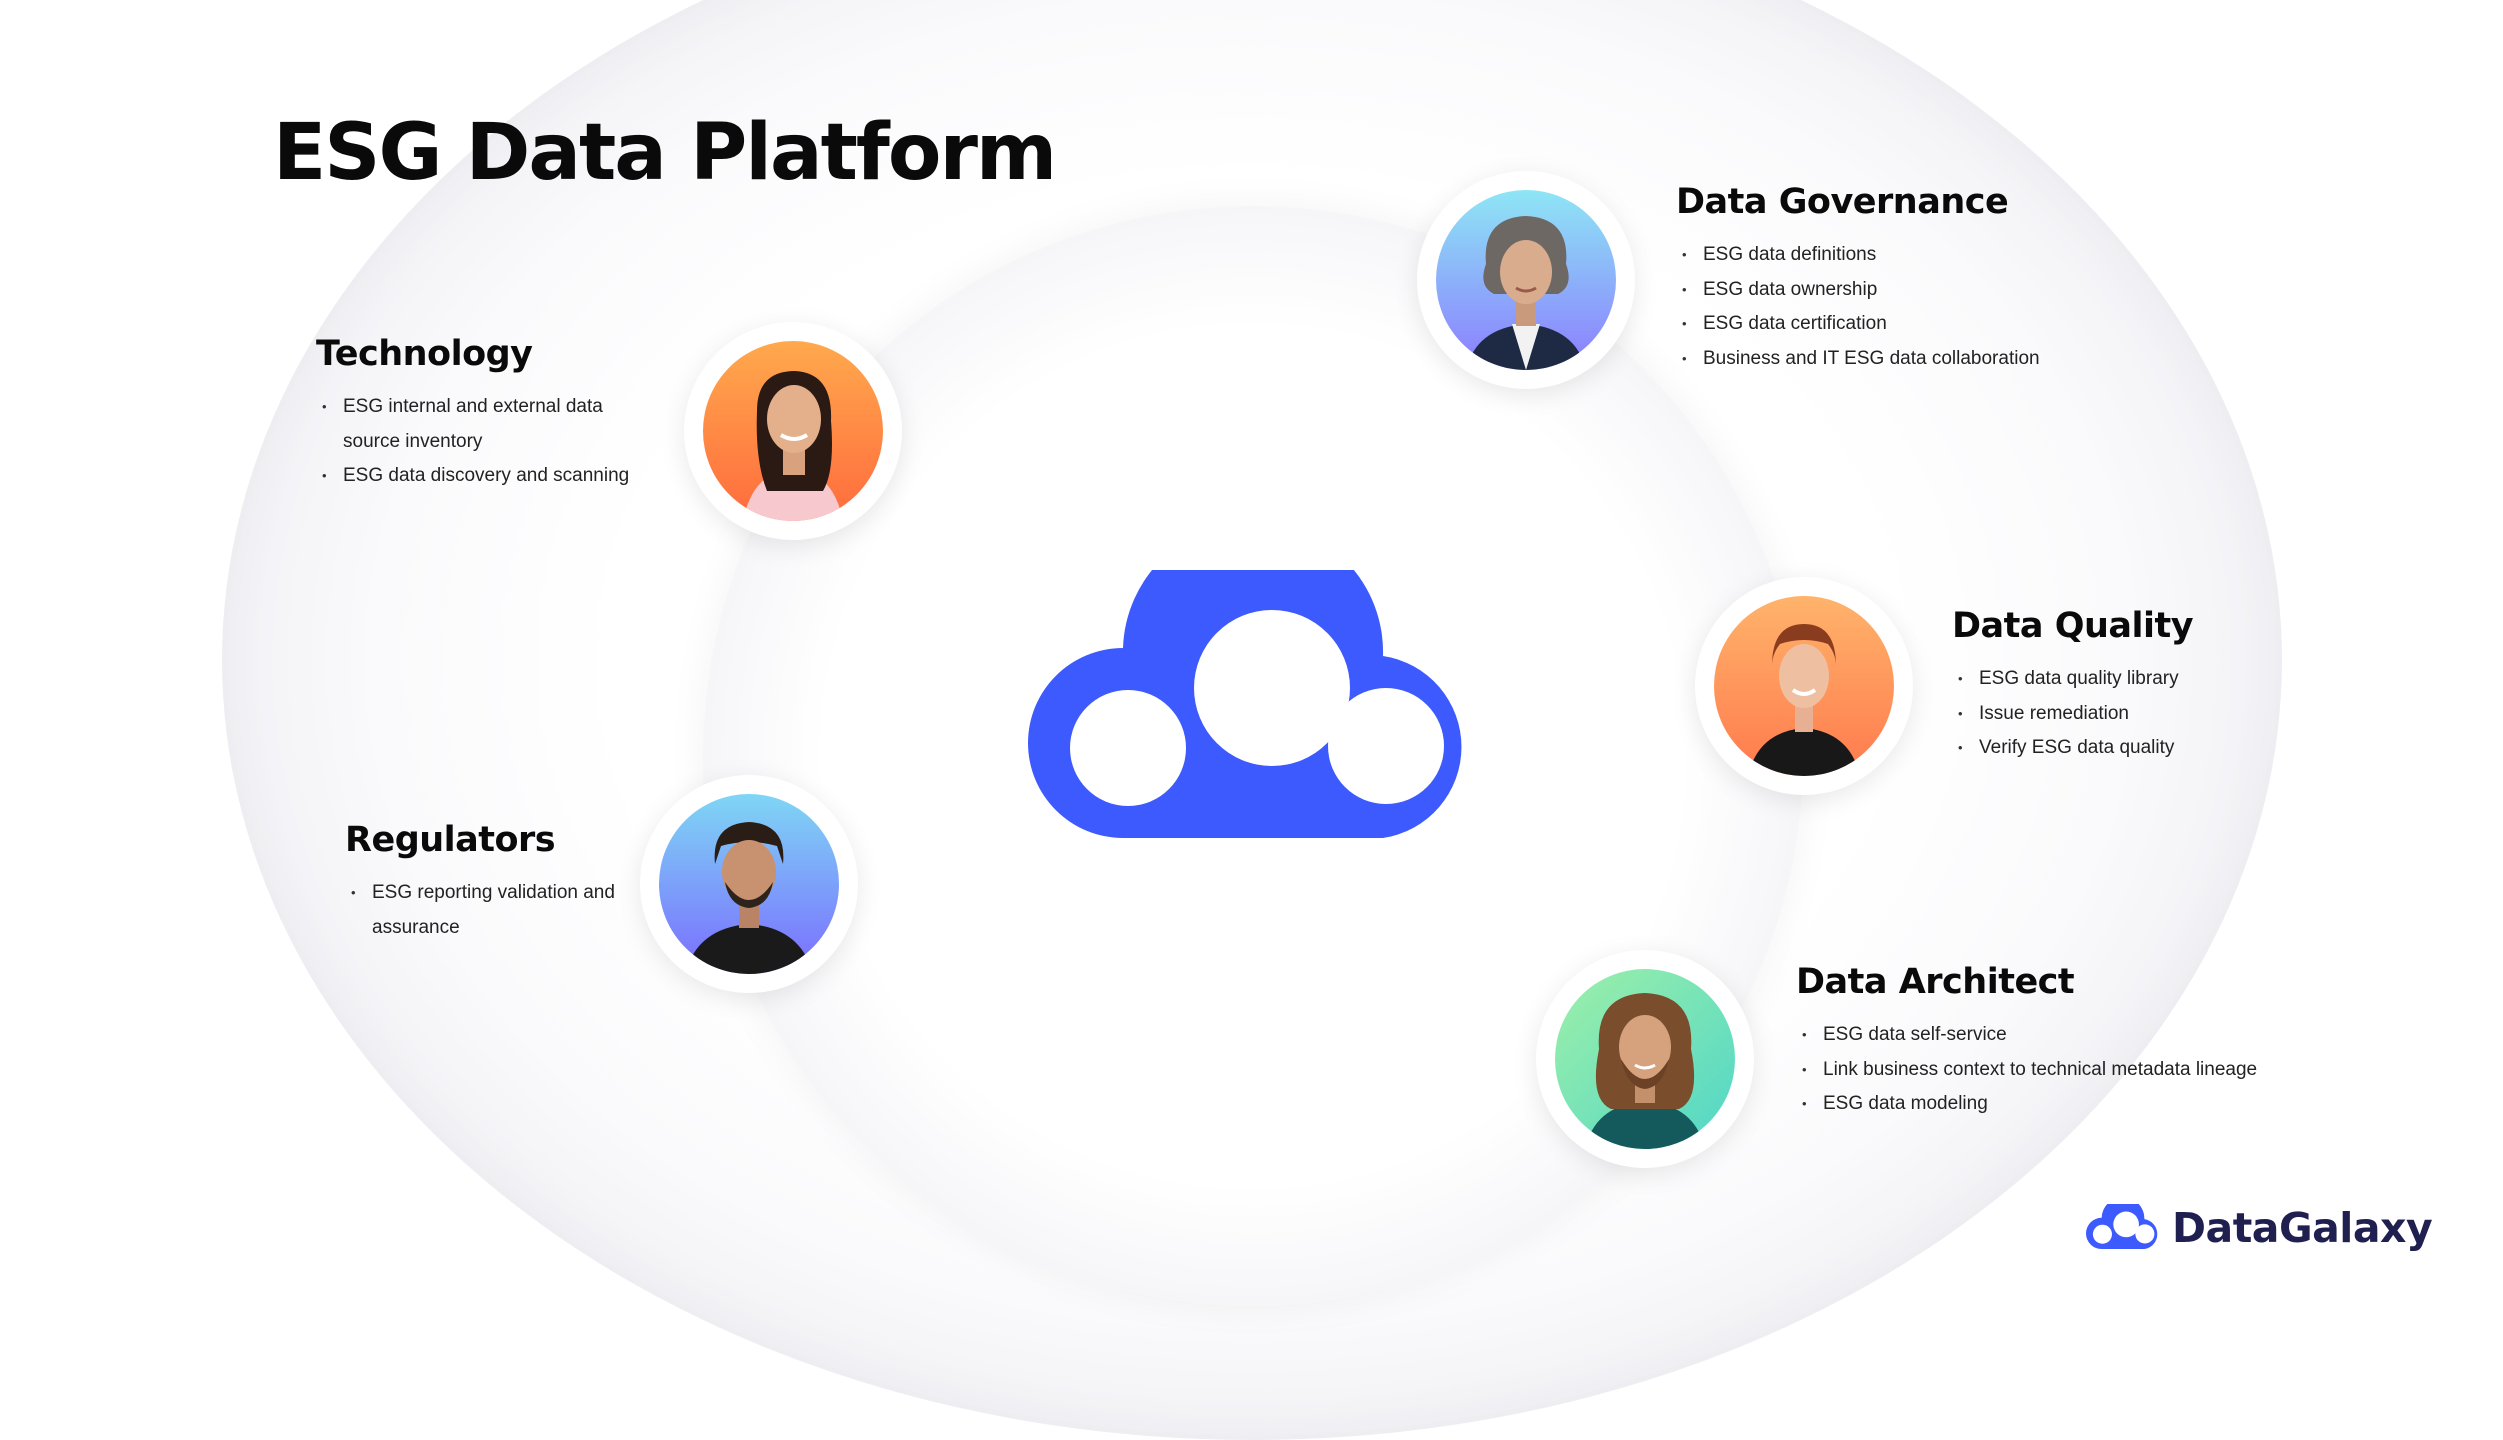 The width and height of the screenshot is (2503, 1440). I want to click on list-item: ESG data self-service, so click(2034, 1035).